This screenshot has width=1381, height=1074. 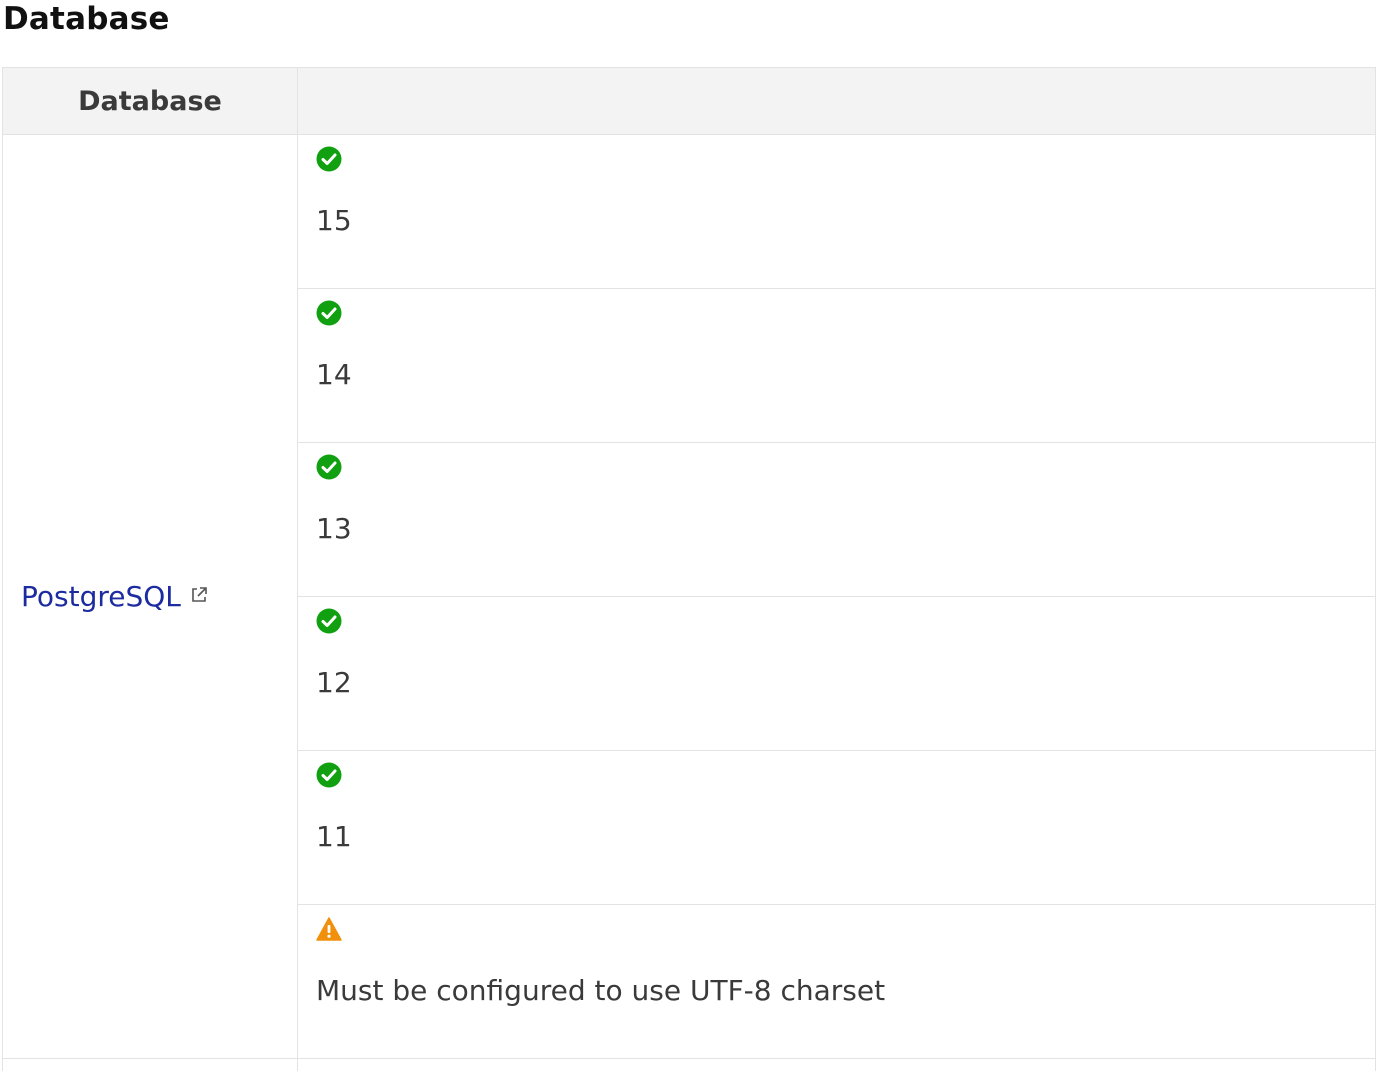 I want to click on header-details, so click(x=836, y=101).